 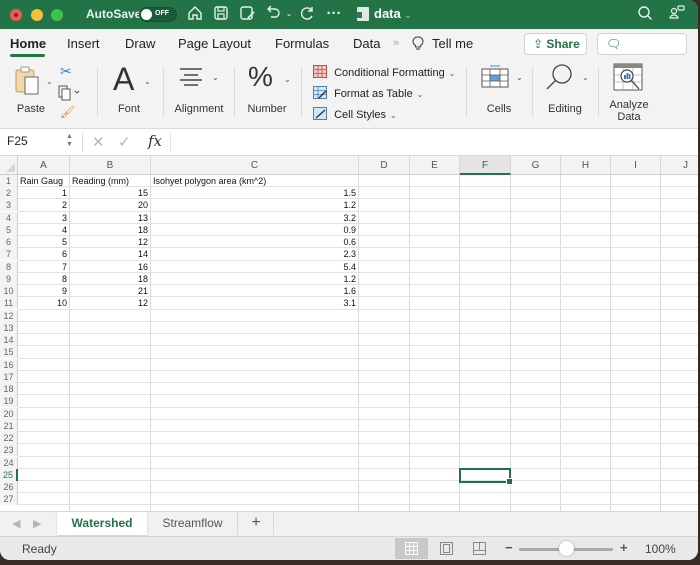 What do you see at coordinates (43, 218) in the screenshot?
I see `data-cell: 3` at bounding box center [43, 218].